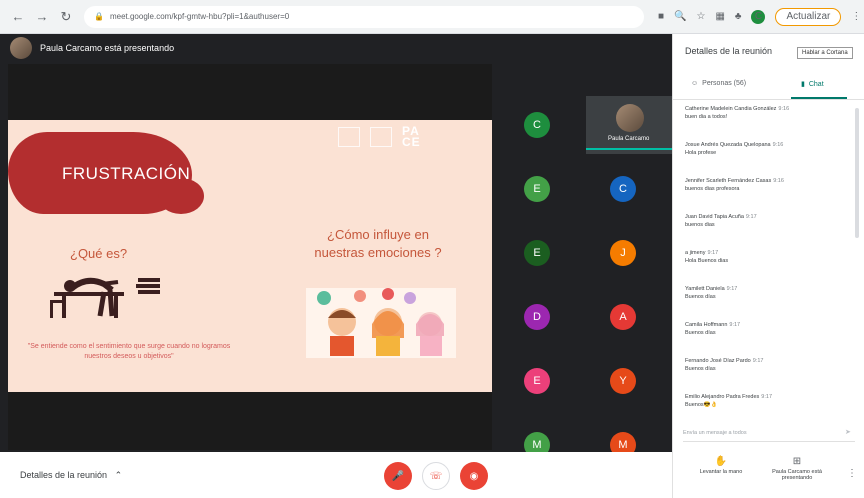  Describe the element at coordinates (722, 397) in the screenshot. I see `chat-sender: Emilio Alejandro Padra Fredes` at that location.